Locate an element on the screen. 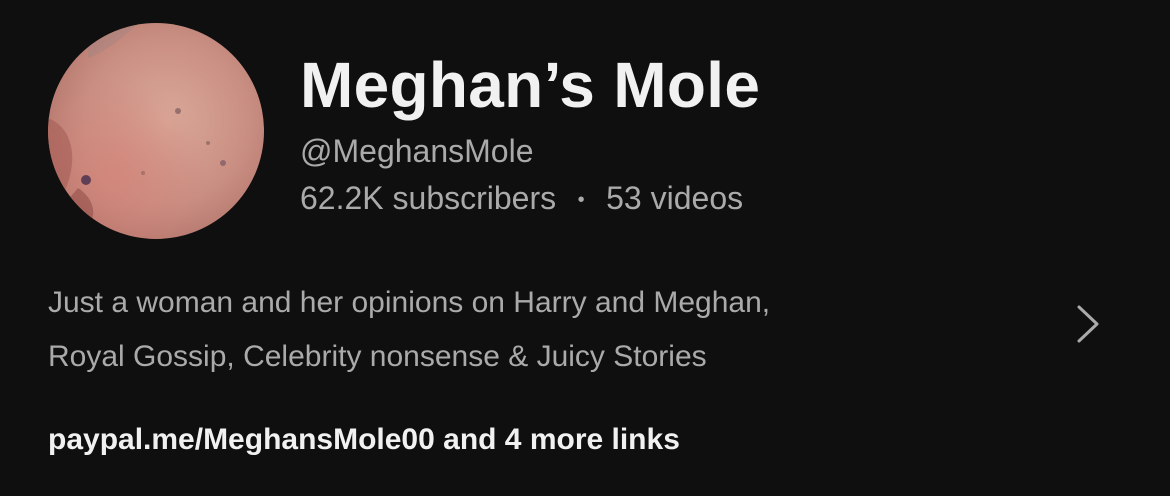  channel-links: paypal.me/MeghansMole00 and 4 more links is located at coordinates (364, 440).